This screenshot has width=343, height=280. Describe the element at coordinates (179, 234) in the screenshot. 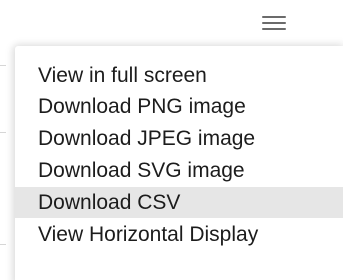

I see `menu-item-view-horizontal-display: View Horizontal Display` at that location.